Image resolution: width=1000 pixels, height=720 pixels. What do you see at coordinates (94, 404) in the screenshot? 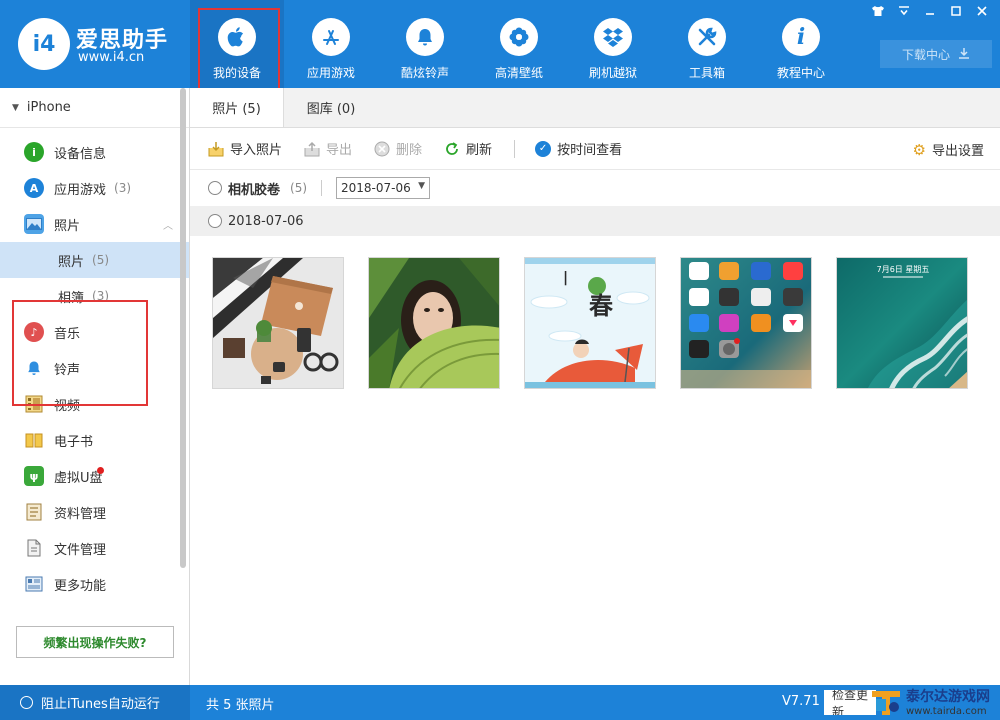
I see `sidebar-item-video: 视频` at bounding box center [94, 404].